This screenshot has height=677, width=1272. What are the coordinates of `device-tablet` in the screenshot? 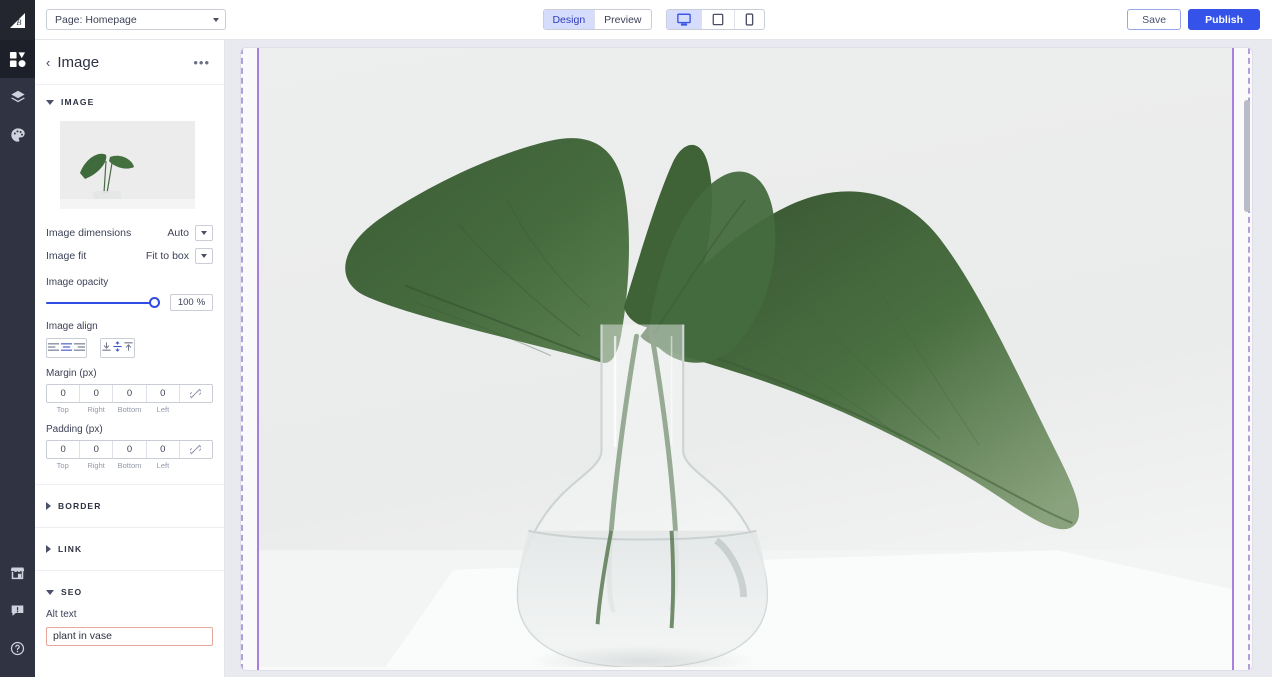 It's located at (718, 19).